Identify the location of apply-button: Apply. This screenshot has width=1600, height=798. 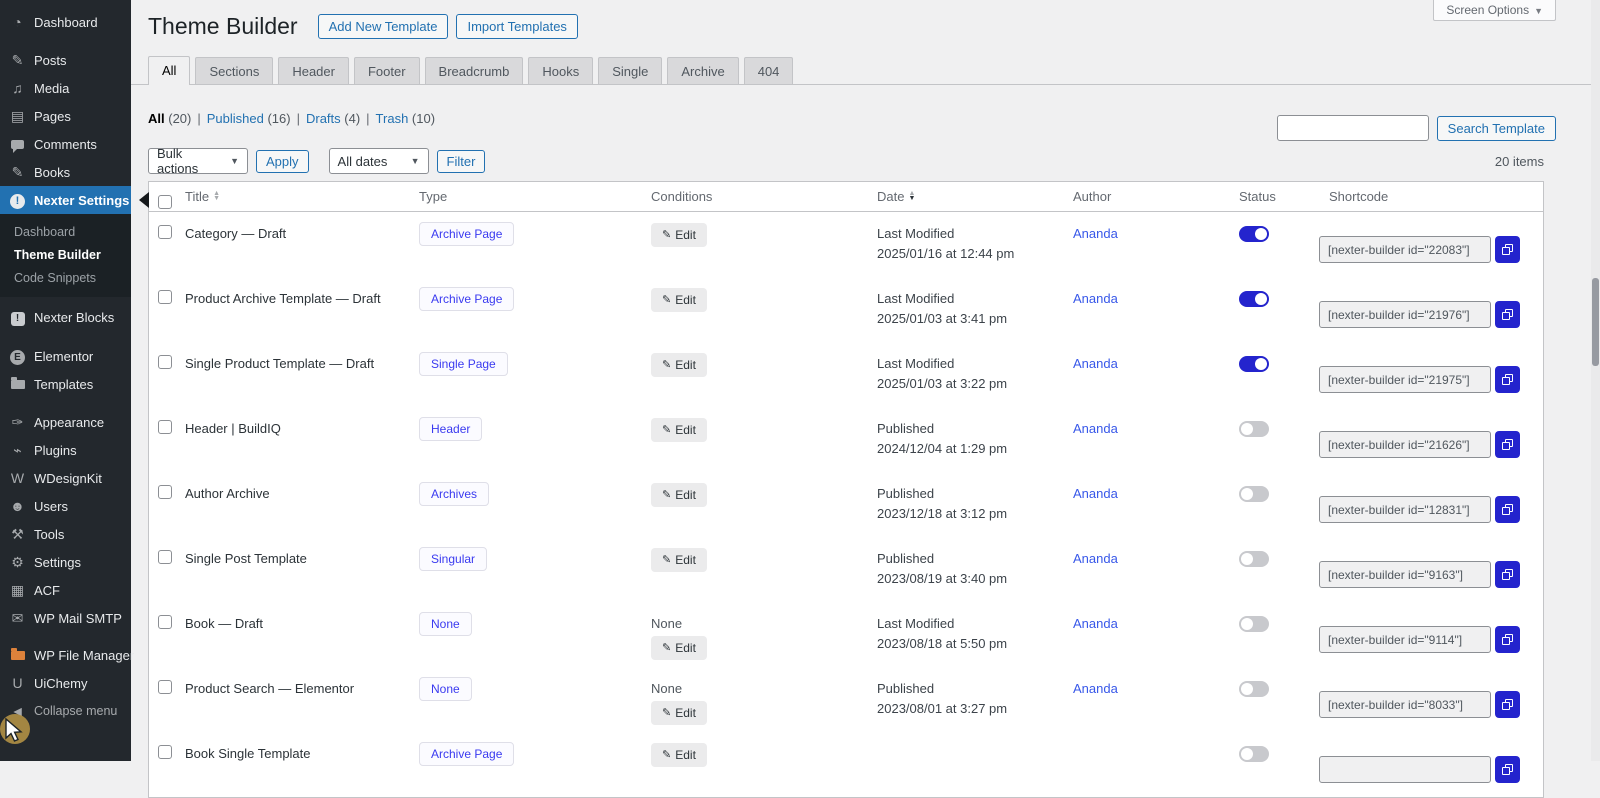
(282, 161).